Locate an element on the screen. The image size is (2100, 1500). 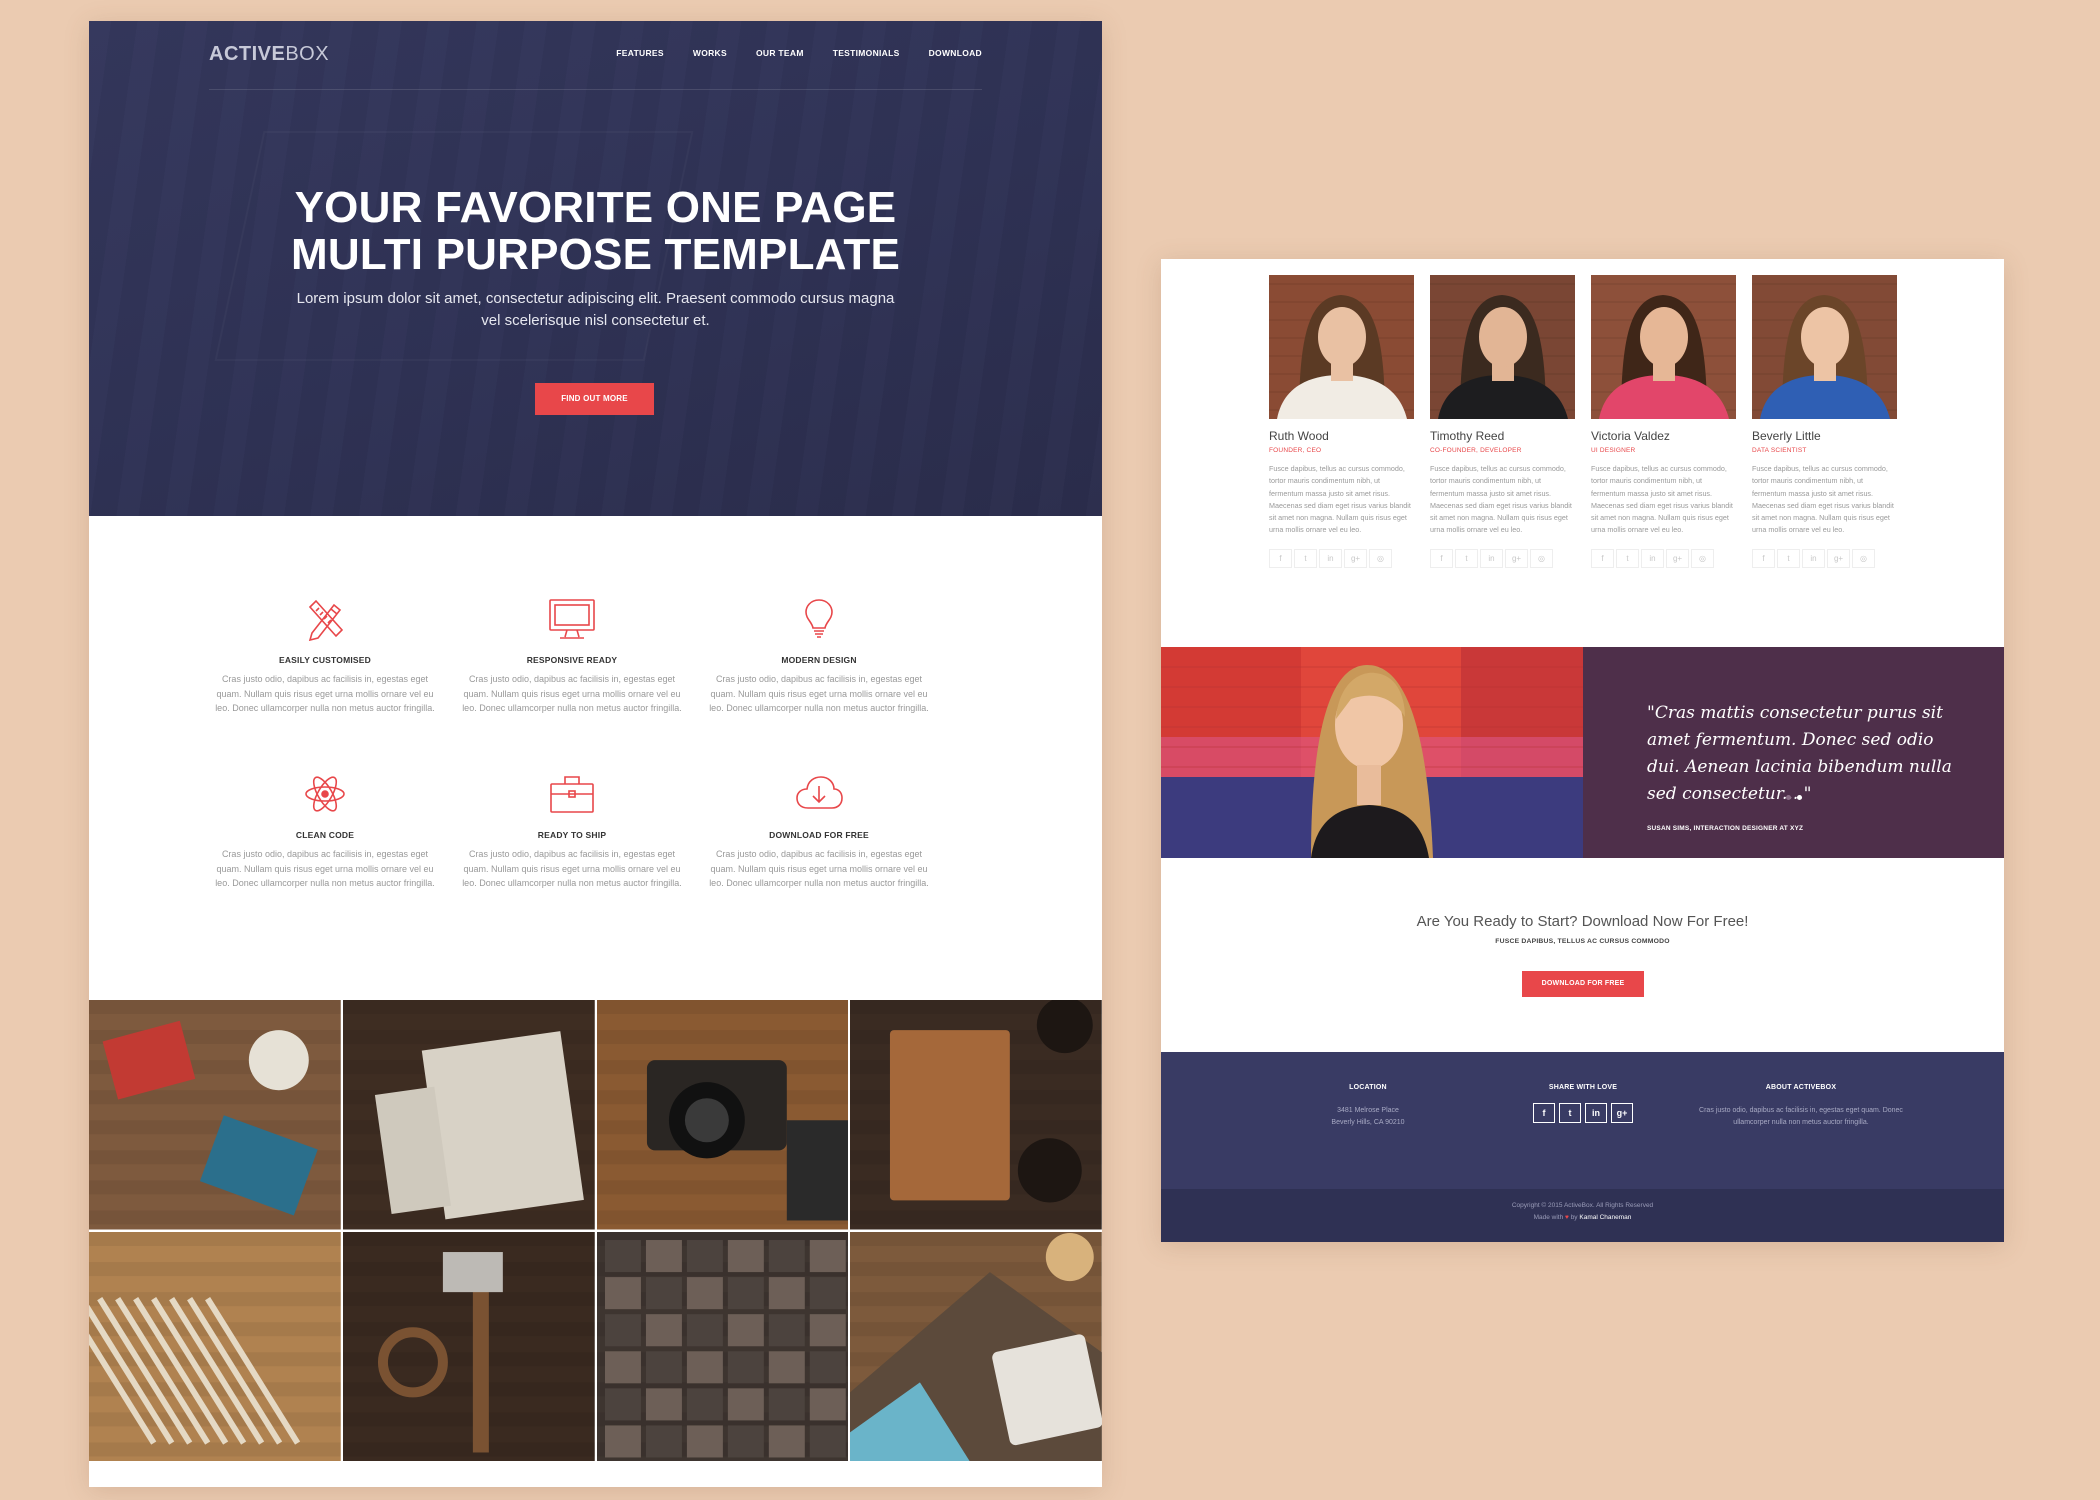
gallery-pencils-image is located at coordinates (215, 1346).